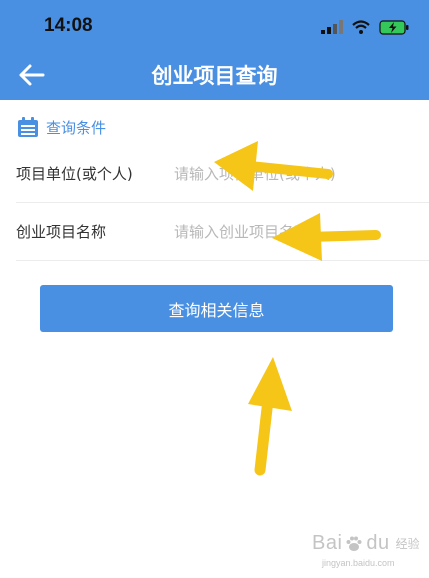 The height and width of the screenshot is (578, 429). I want to click on page-title: 创业项目查询, so click(214, 76).